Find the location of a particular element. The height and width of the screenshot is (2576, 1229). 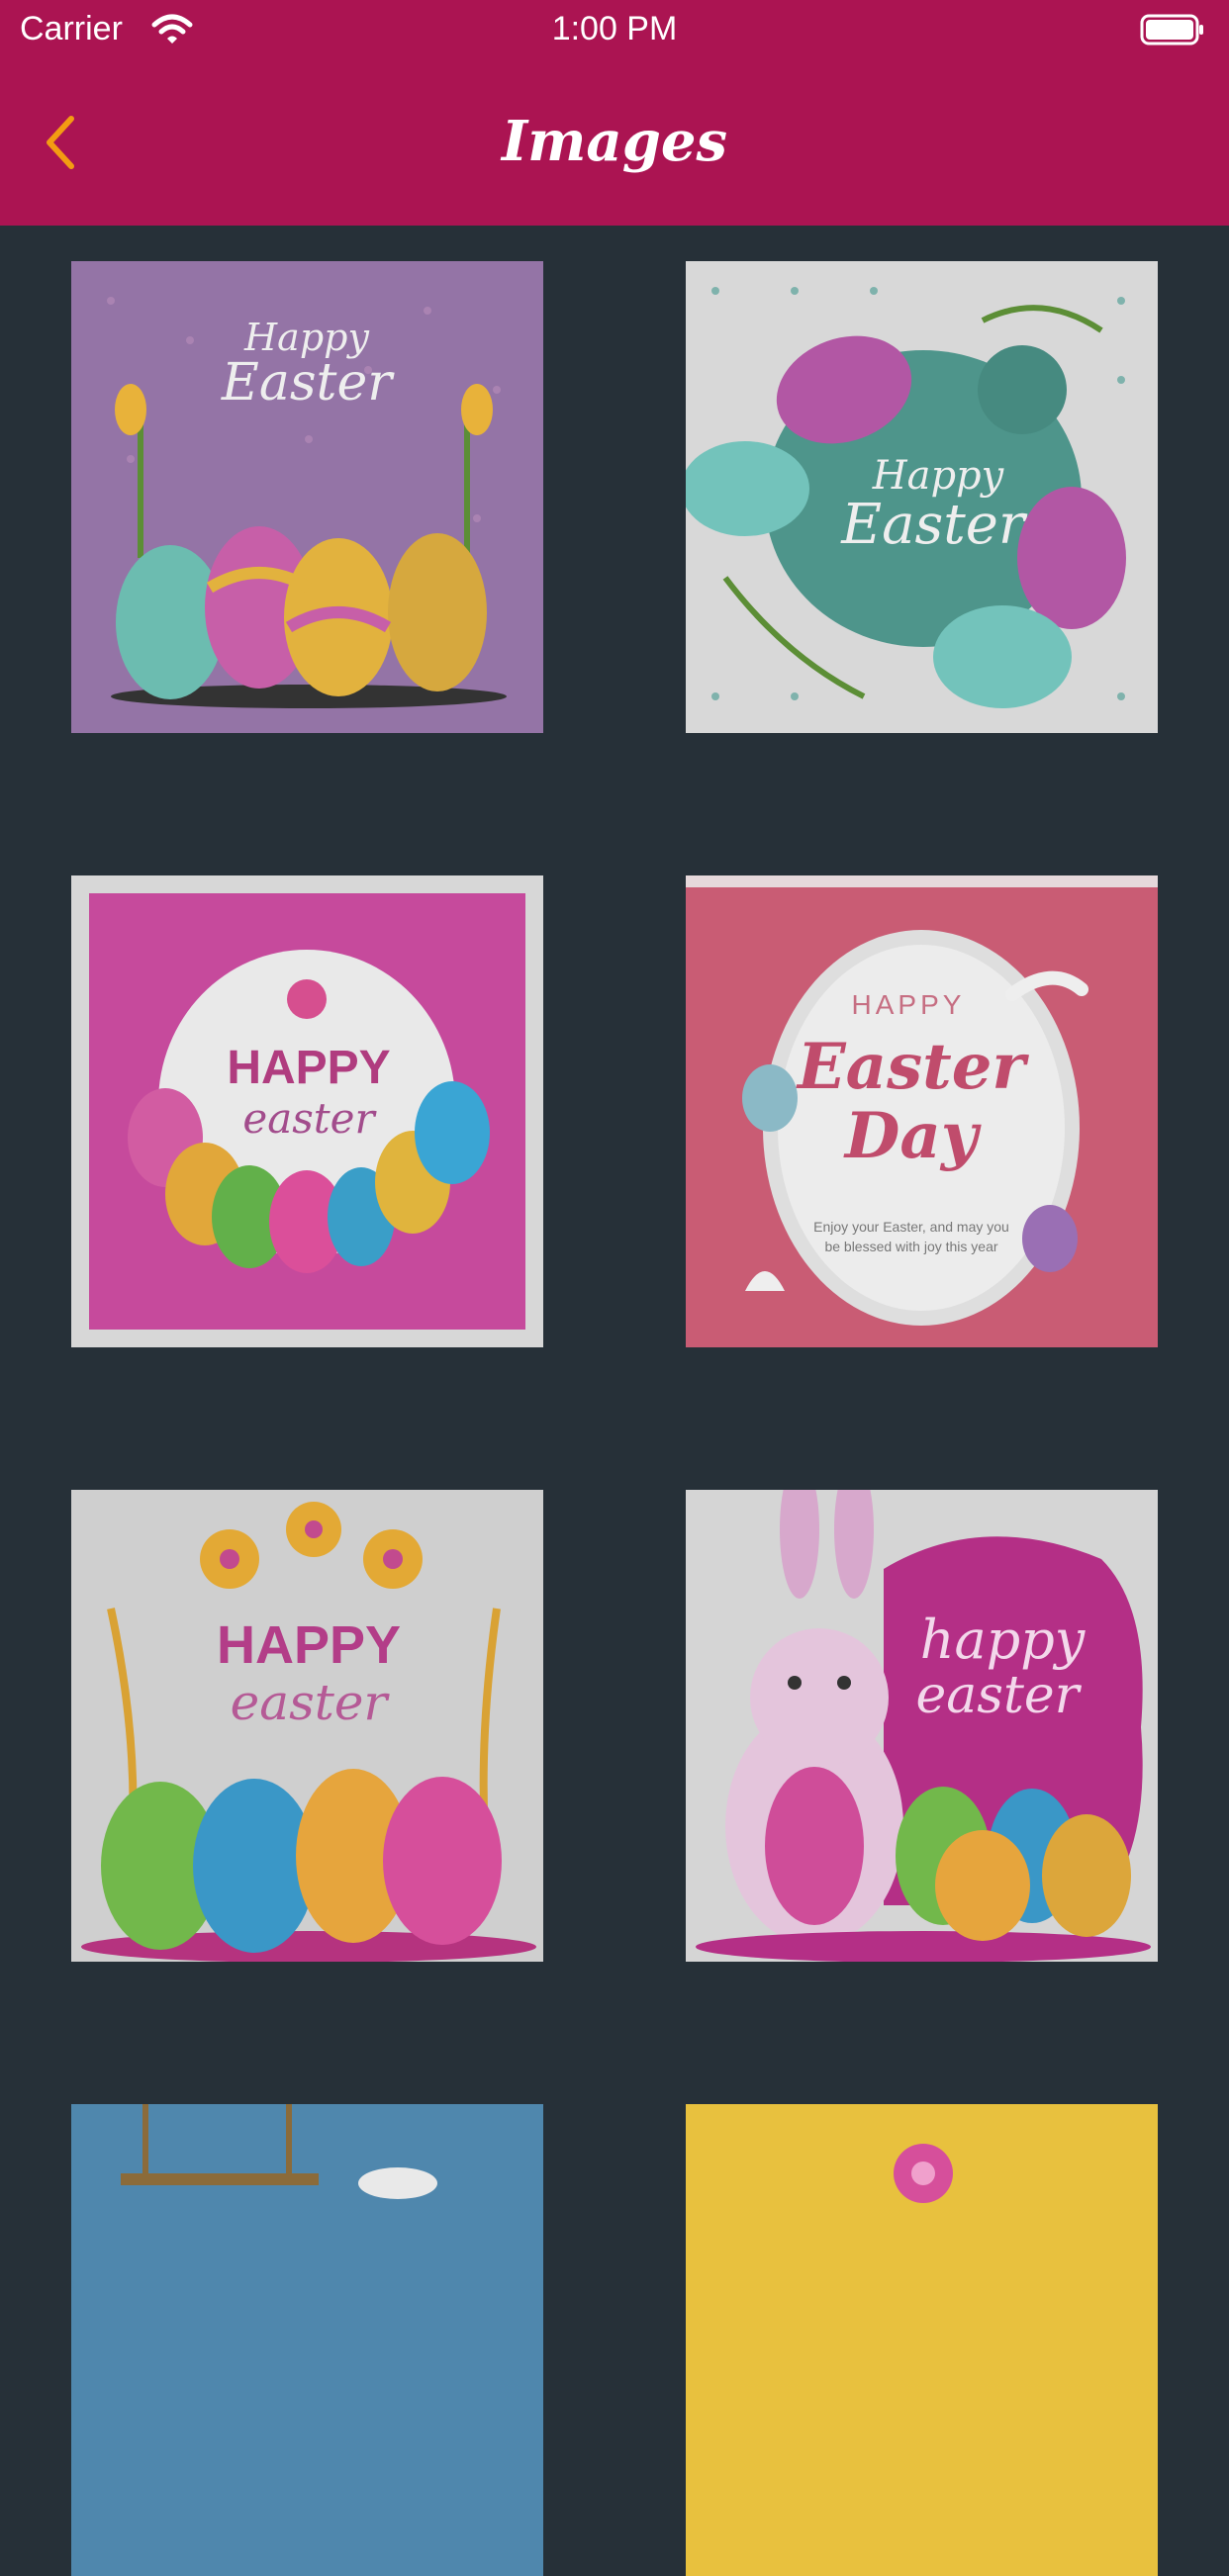

image-tile: happy easter is located at coordinates (922, 1726).